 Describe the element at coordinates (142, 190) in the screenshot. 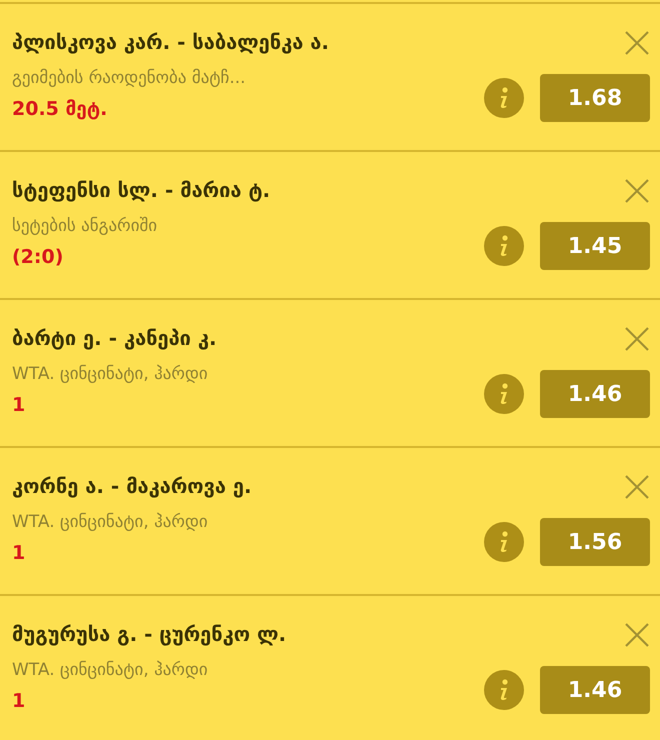

I see `match-title: სტეფენსი სლ. - მარია ტ.` at that location.